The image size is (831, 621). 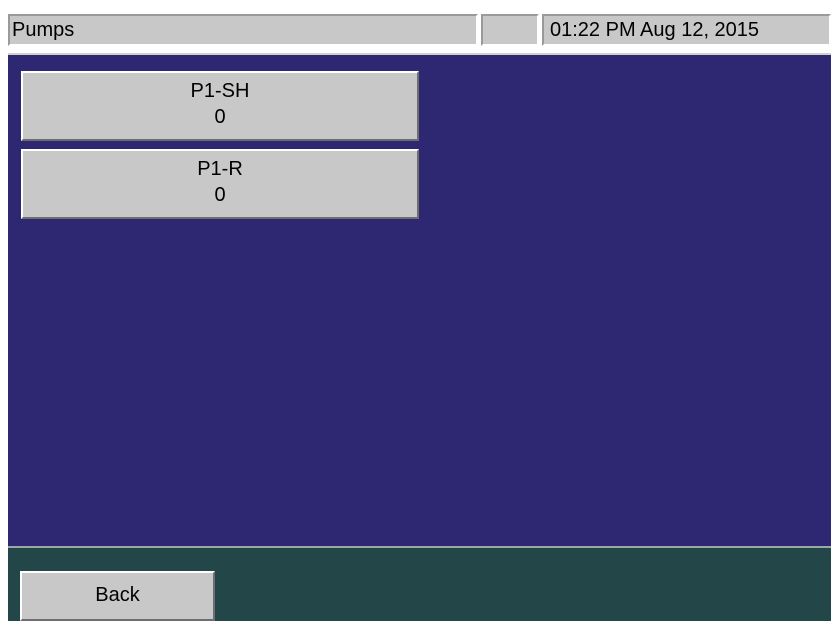 What do you see at coordinates (510, 30) in the screenshot?
I see `status-indicator` at bounding box center [510, 30].